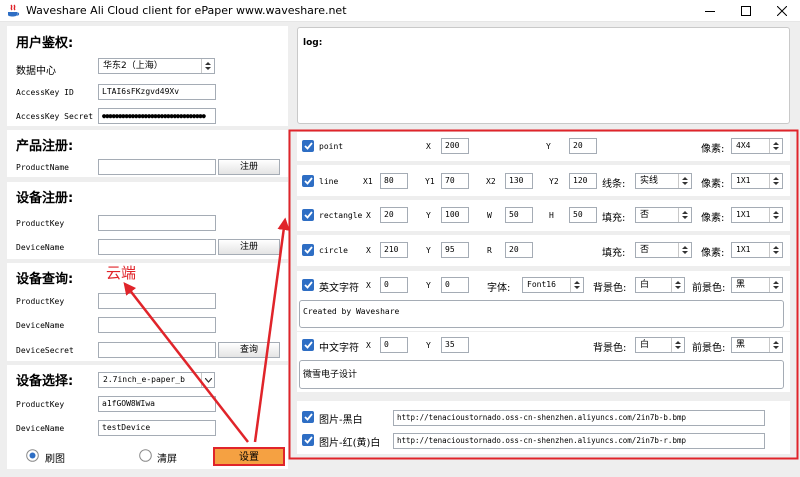 The width and height of the screenshot is (800, 477). Describe the element at coordinates (121, 273) in the screenshot. I see `cloud-annotation-label: 云端` at that location.